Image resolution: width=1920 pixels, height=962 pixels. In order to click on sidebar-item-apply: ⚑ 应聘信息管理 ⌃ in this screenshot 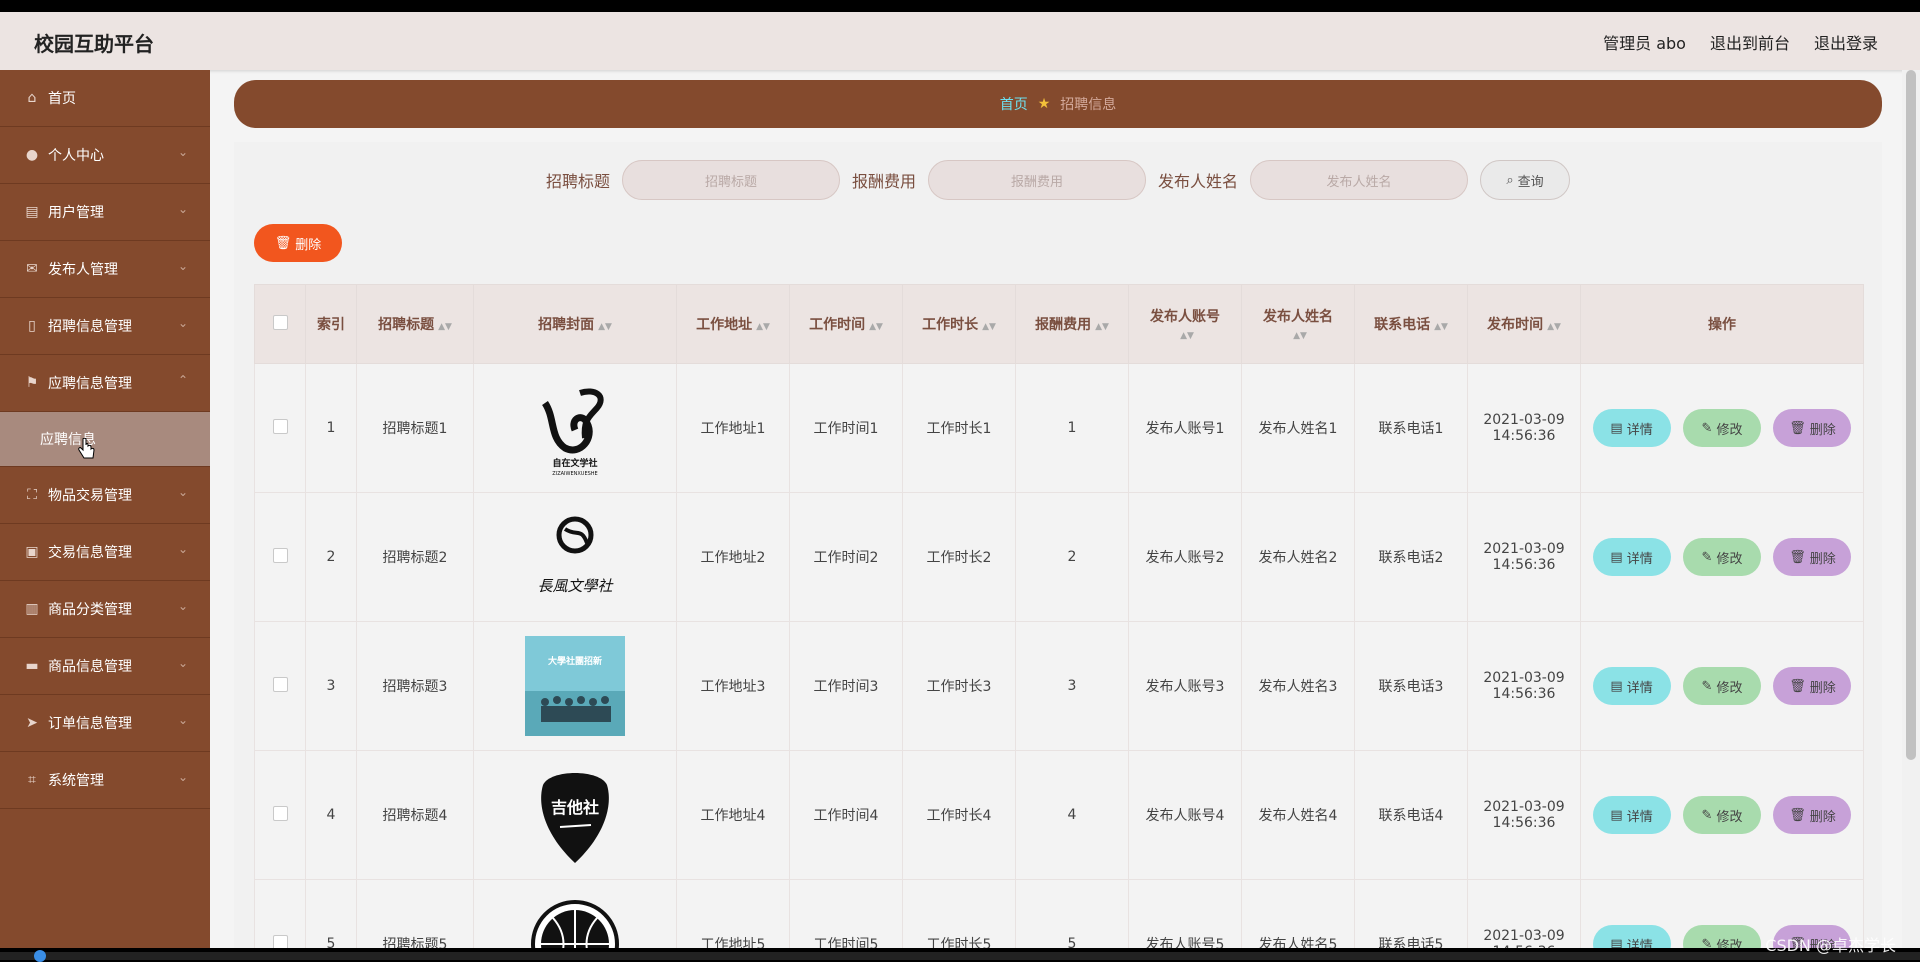, I will do `click(105, 383)`.